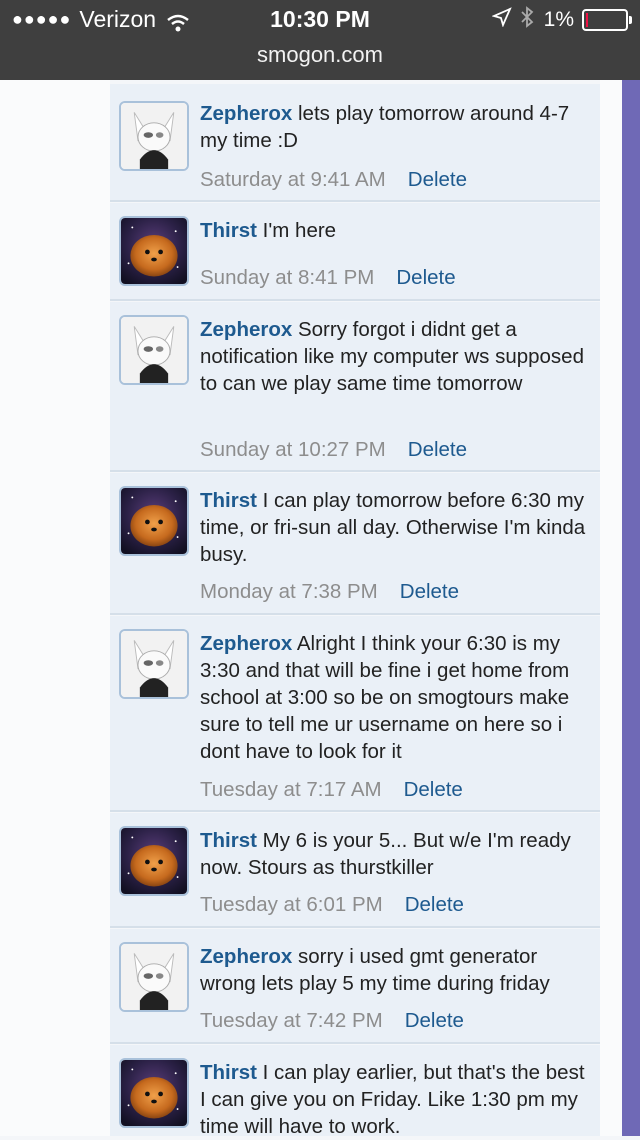 This screenshot has width=640, height=1140. I want to click on location-arrow-icon, so click(501, 20).